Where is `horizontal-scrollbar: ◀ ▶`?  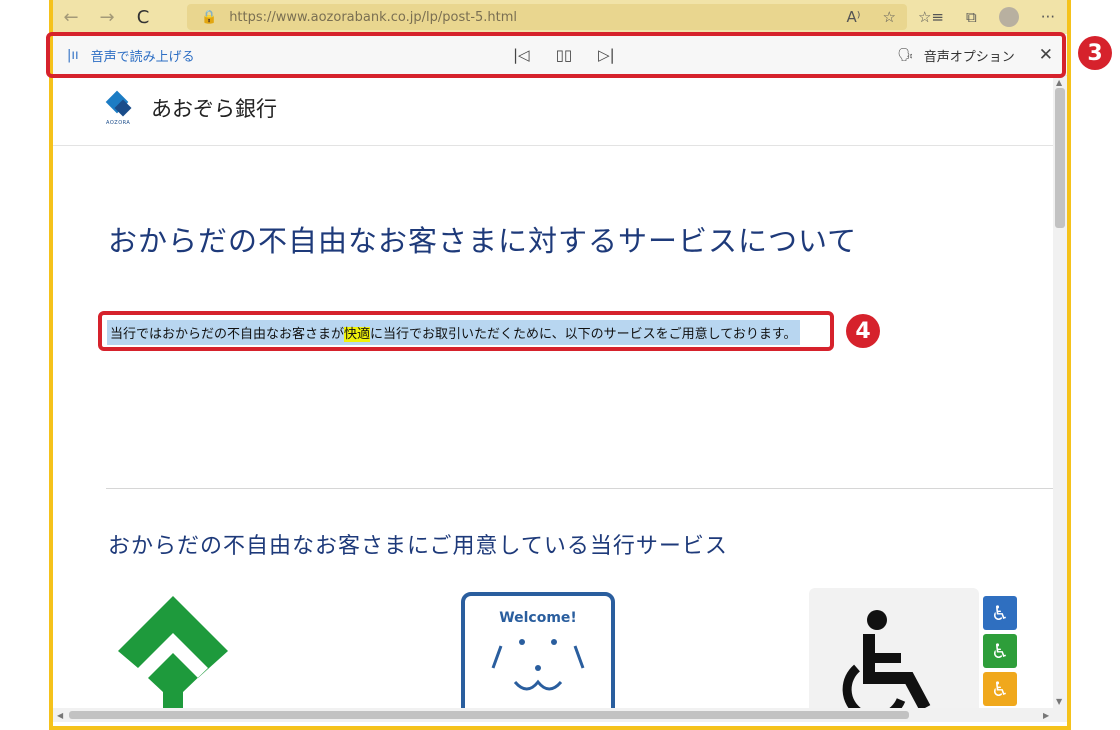
horizontal-scrollbar: ◀ ▶ is located at coordinates (560, 715).